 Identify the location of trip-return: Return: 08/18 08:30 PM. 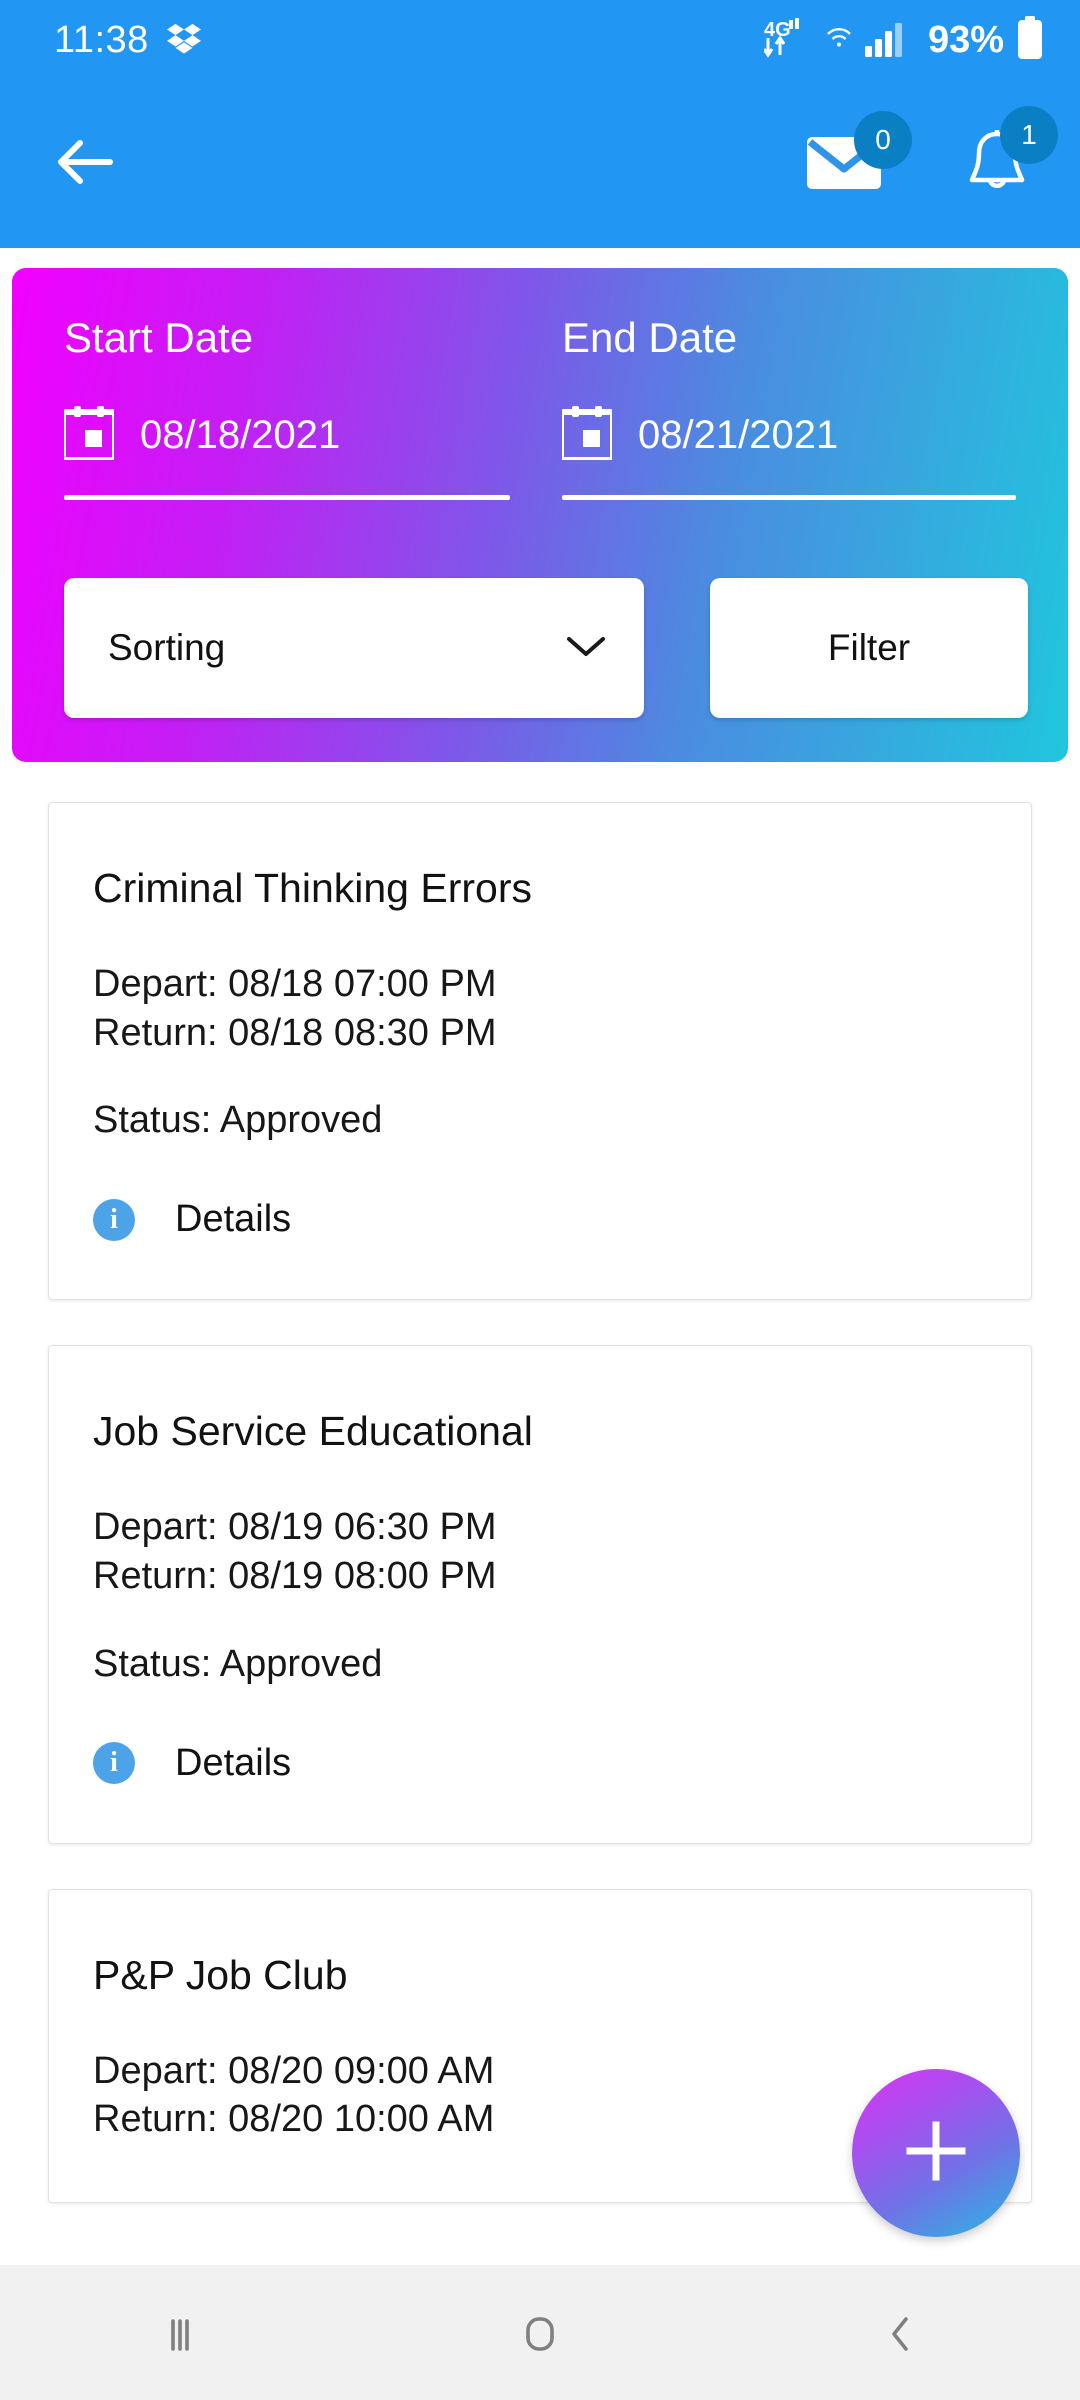
(295, 1032).